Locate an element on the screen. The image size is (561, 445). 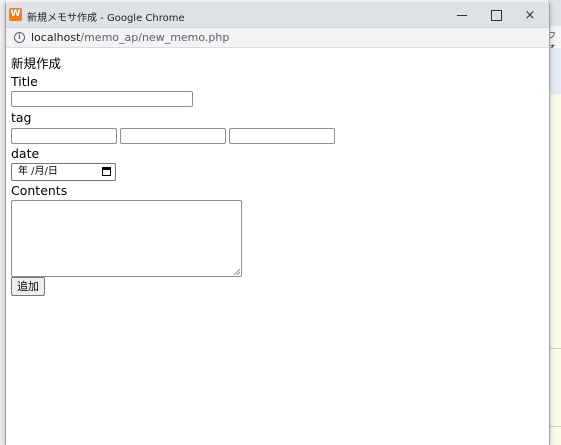
title-input is located at coordinates (102, 99).